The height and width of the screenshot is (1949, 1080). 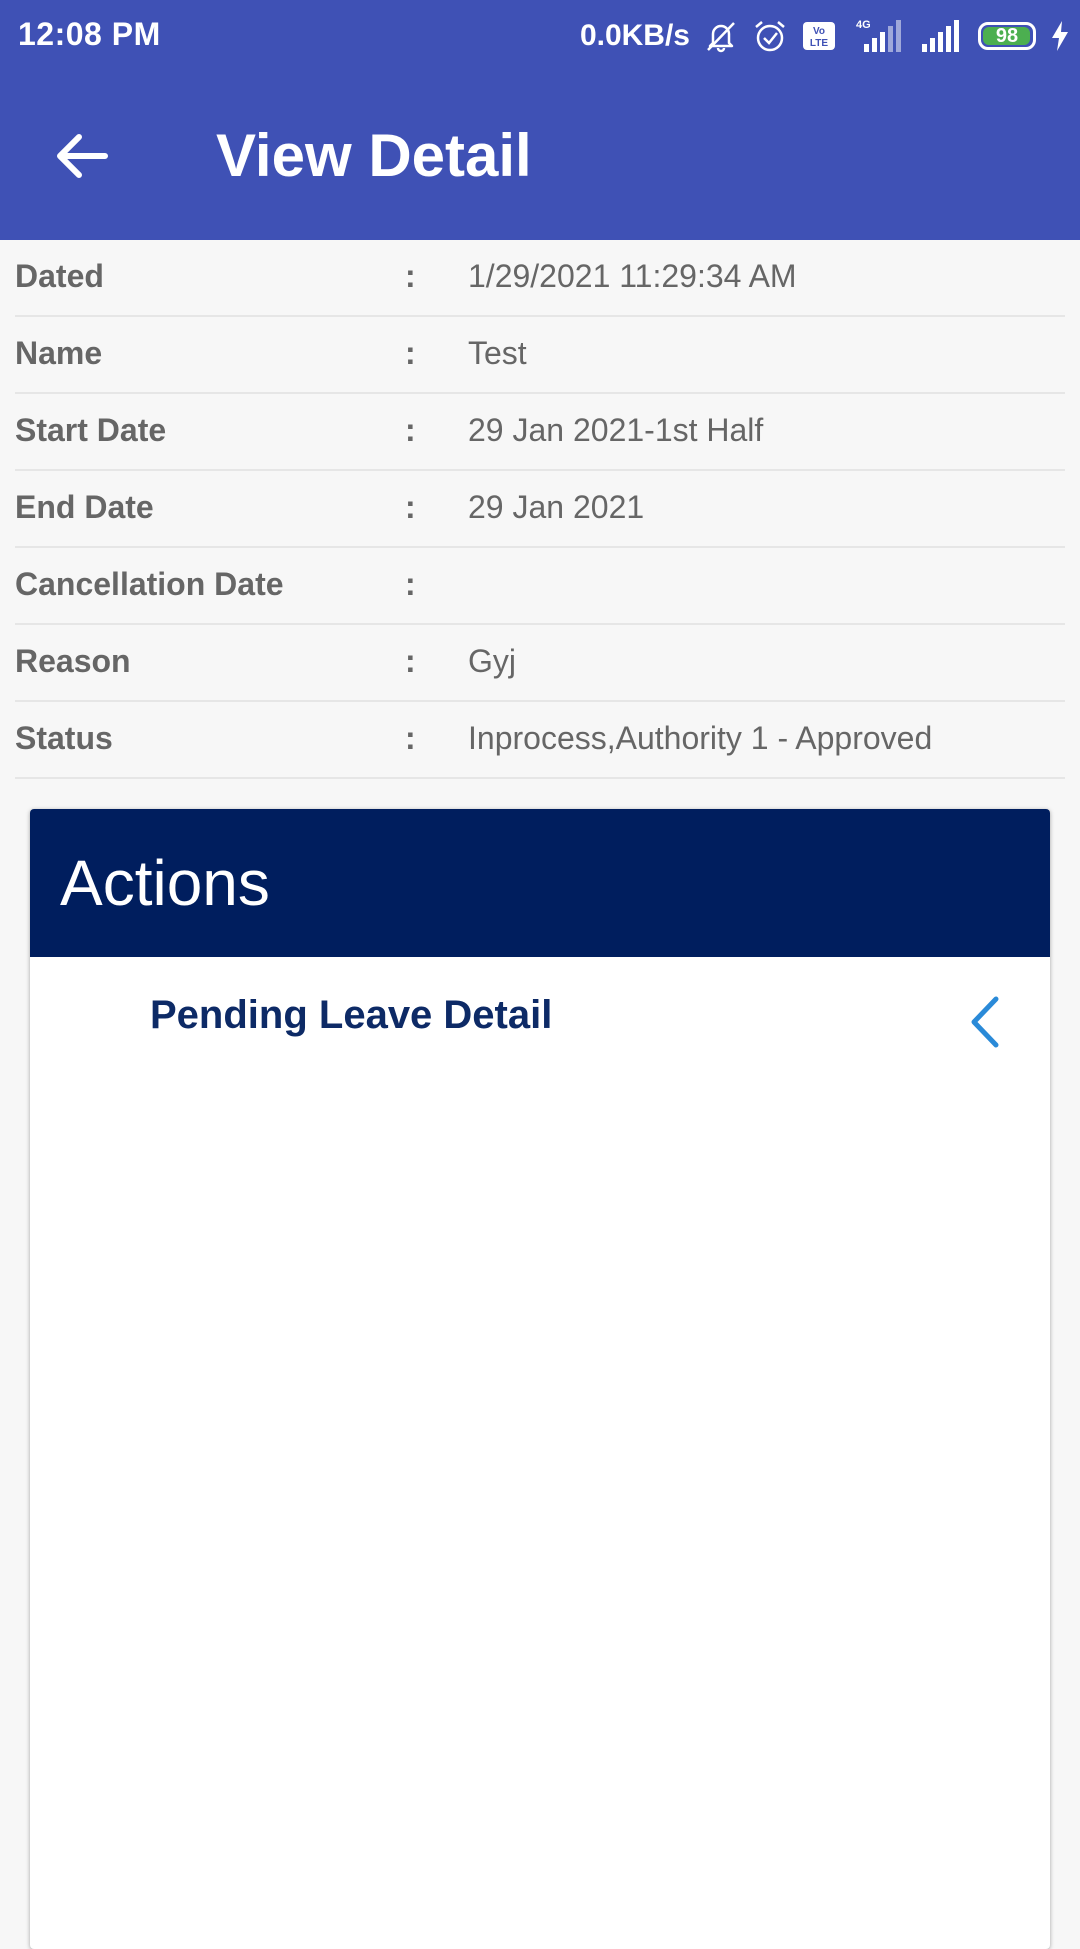 I want to click on detail-row-name: Name : Test, so click(x=540, y=355).